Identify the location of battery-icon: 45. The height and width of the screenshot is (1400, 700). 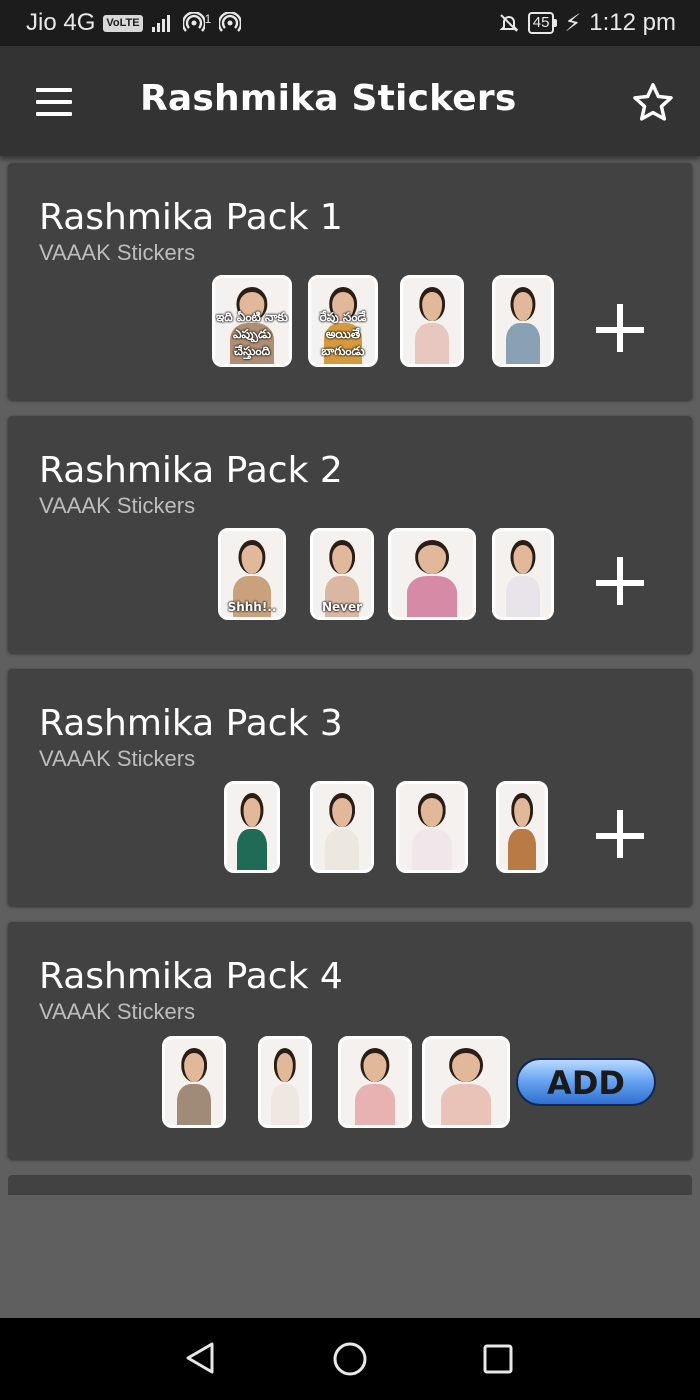
(542, 23).